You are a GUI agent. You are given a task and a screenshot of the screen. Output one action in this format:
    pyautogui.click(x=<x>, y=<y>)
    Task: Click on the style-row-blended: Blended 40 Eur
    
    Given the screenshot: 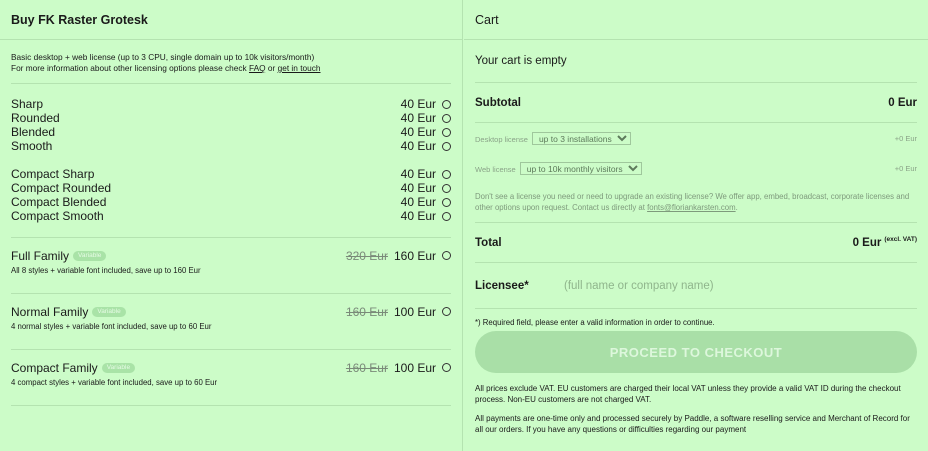 What is the action you would take?
    pyautogui.click(x=231, y=132)
    